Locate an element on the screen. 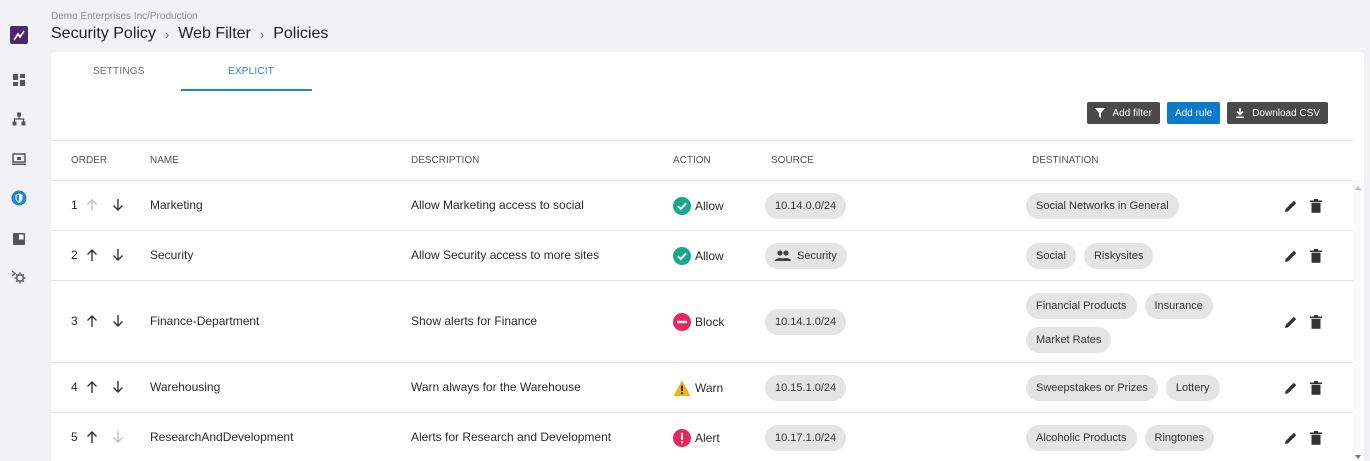  devices-icon is located at coordinates (19, 159).